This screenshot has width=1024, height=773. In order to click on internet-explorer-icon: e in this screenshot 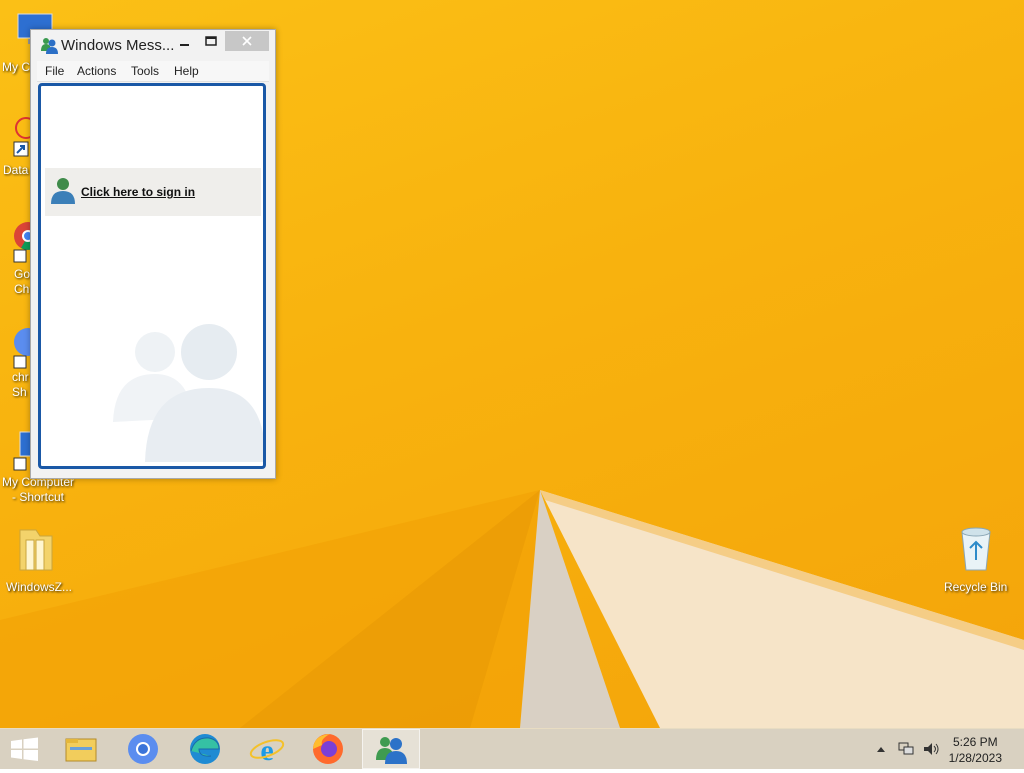, I will do `click(267, 749)`.